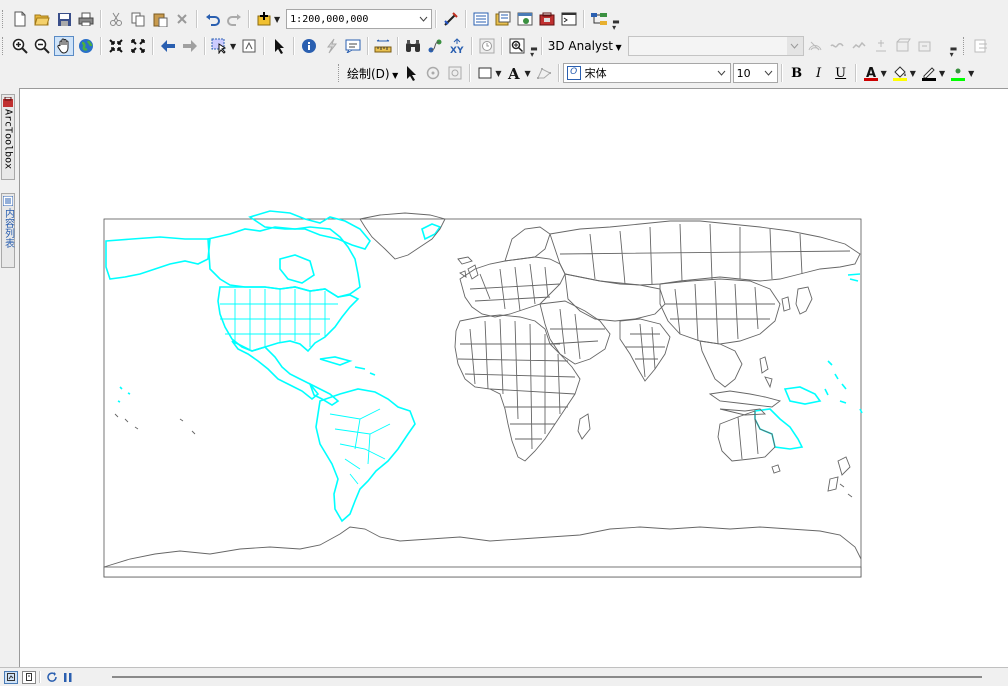 This screenshot has height=686, width=1008. What do you see at coordinates (138, 46) in the screenshot?
I see `fixed-zoom-out-icon` at bounding box center [138, 46].